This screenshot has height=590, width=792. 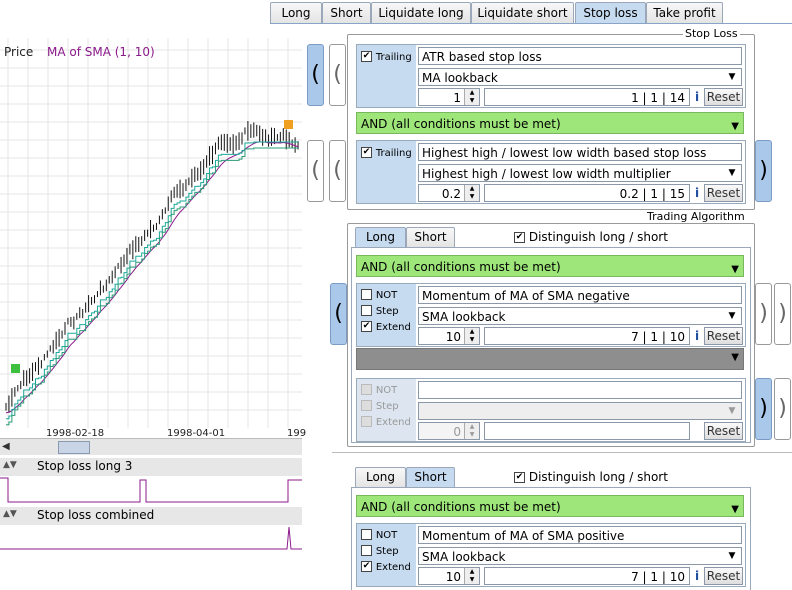 I want to click on param-value-spinner: 0 ▲ ▼, so click(x=449, y=431).